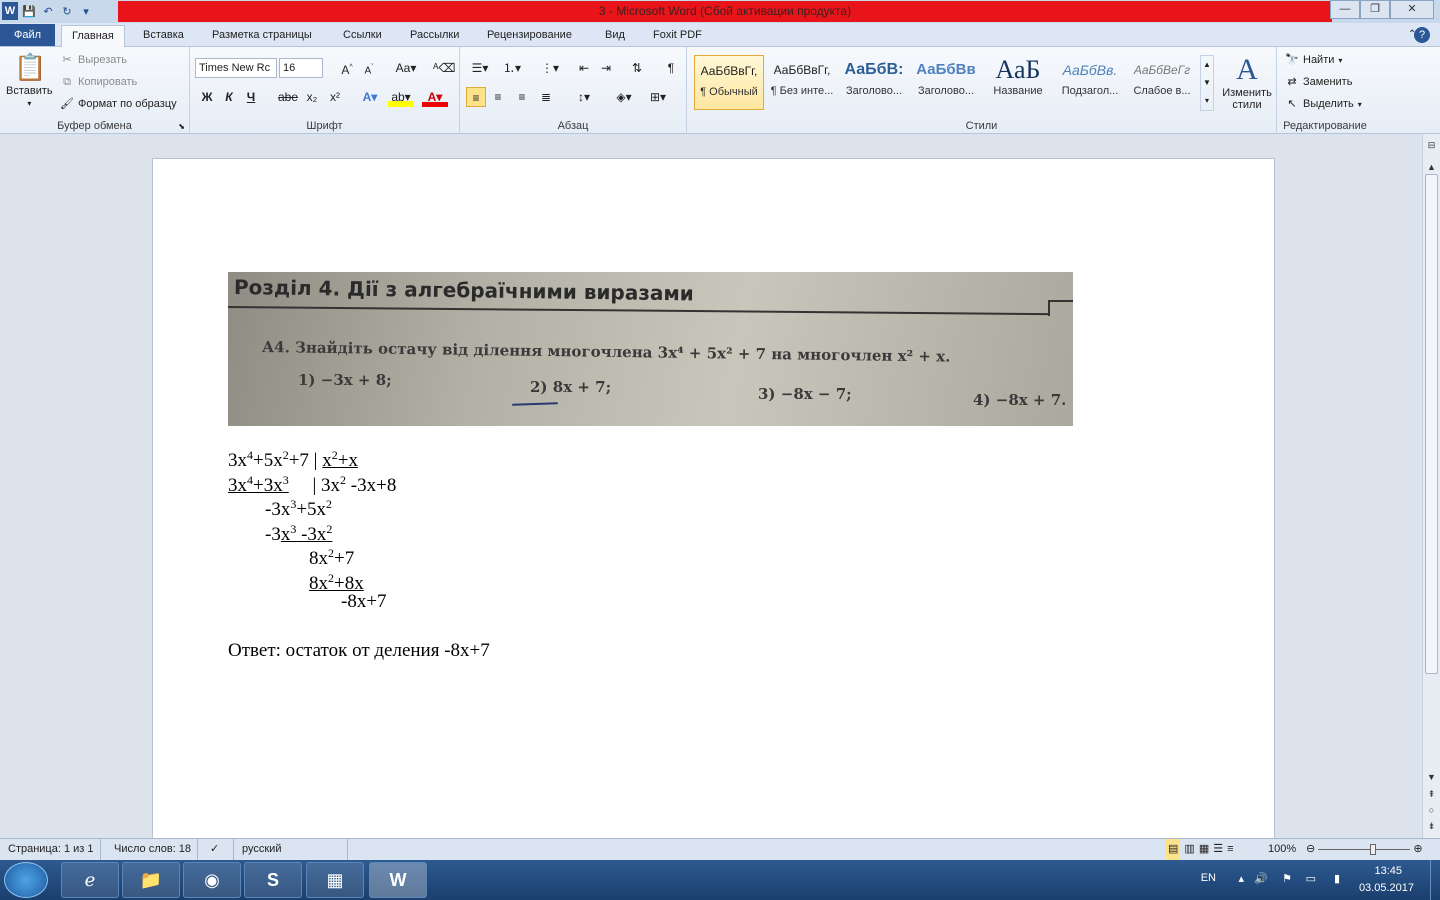 This screenshot has height=900, width=1440. Describe the element at coordinates (1431, 826) in the screenshot. I see `next-page-icon: ⇟` at that location.